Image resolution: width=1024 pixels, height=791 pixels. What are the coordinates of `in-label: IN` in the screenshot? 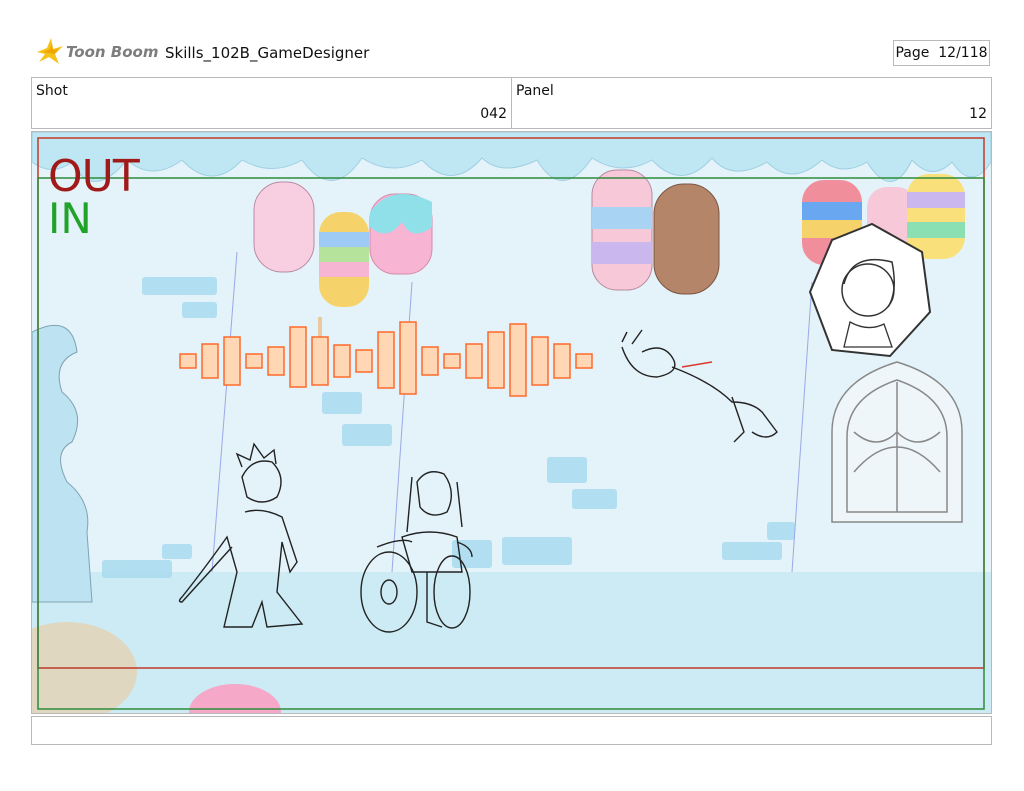 It's located at (70, 218).